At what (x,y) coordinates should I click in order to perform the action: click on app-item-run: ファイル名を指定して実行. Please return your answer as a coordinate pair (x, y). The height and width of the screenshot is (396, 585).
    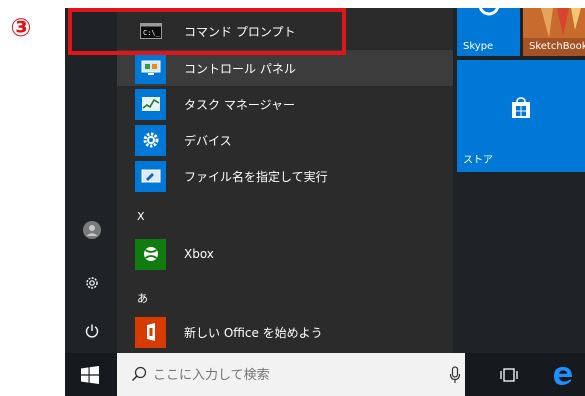
    Looking at the image, I should click on (285, 176).